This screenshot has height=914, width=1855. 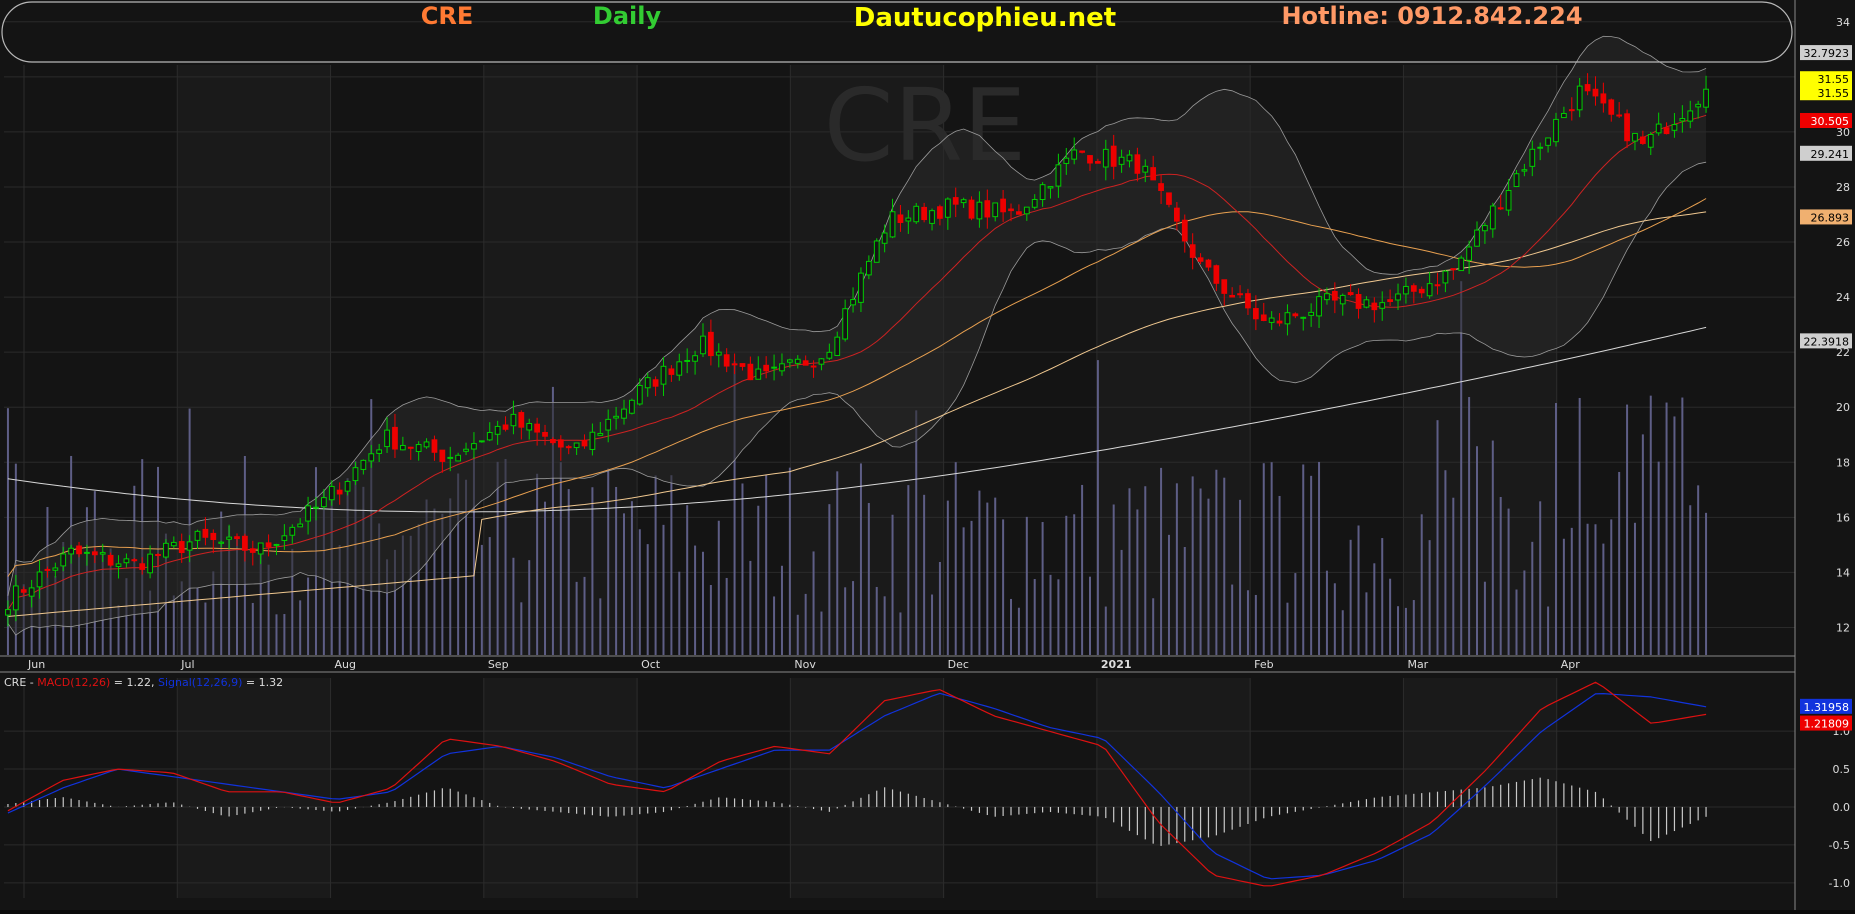 What do you see at coordinates (1827, 724) in the screenshot?
I see `macd-label-text: 1.21809` at bounding box center [1827, 724].